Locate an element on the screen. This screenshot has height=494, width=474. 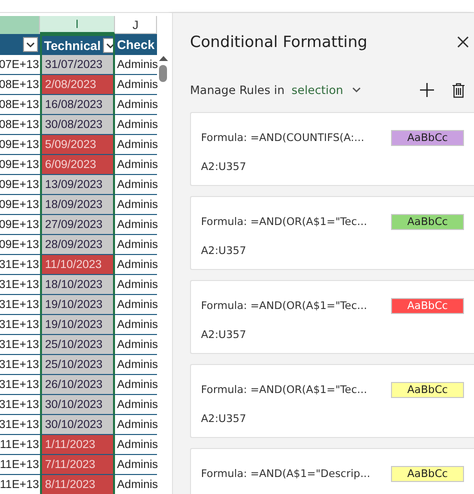
scope-dropdown: selection is located at coordinates (327, 90).